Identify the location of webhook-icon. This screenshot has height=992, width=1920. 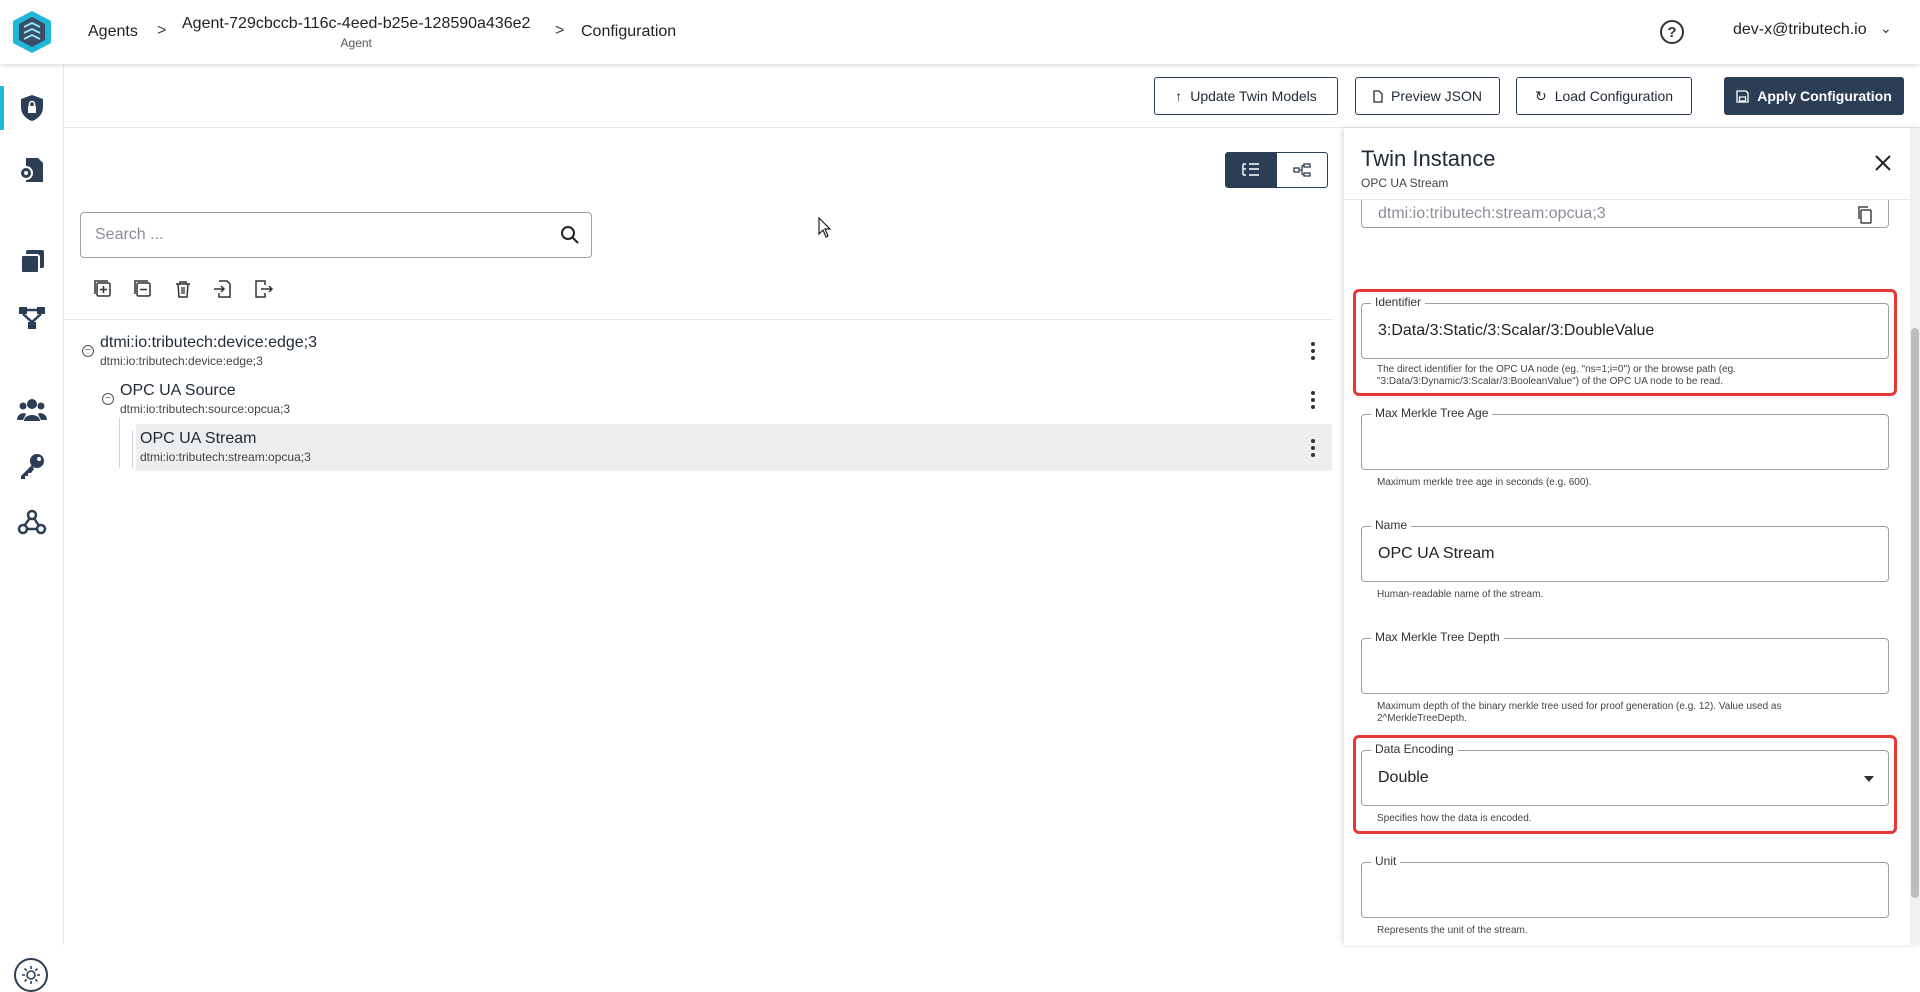
(32, 522).